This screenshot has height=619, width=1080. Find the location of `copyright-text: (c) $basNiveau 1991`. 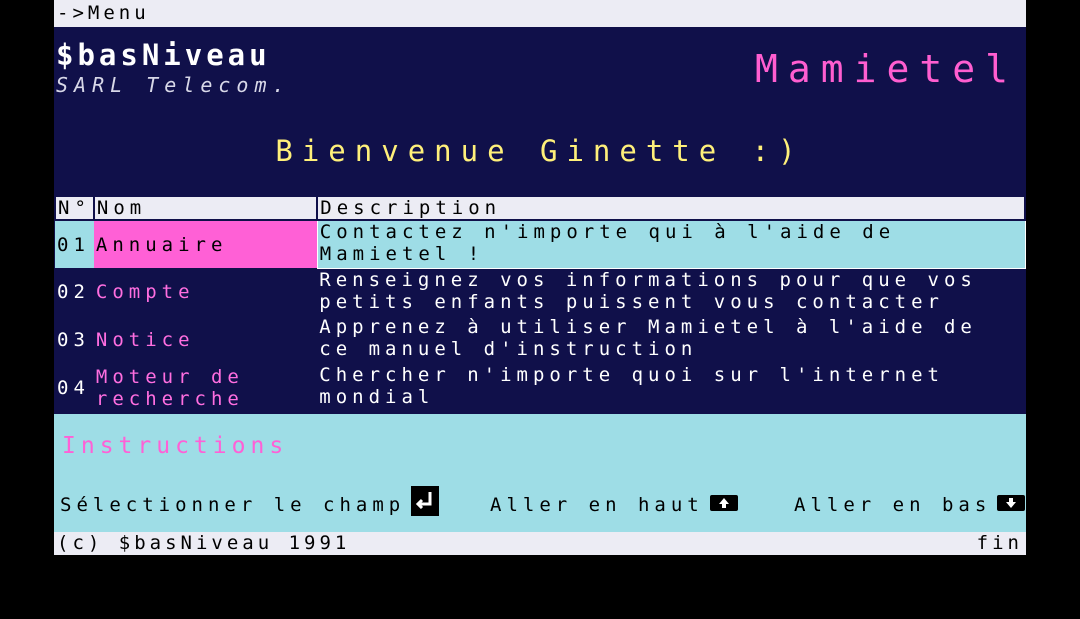

copyright-text: (c) $basNiveau 1991 is located at coordinates (204, 543).